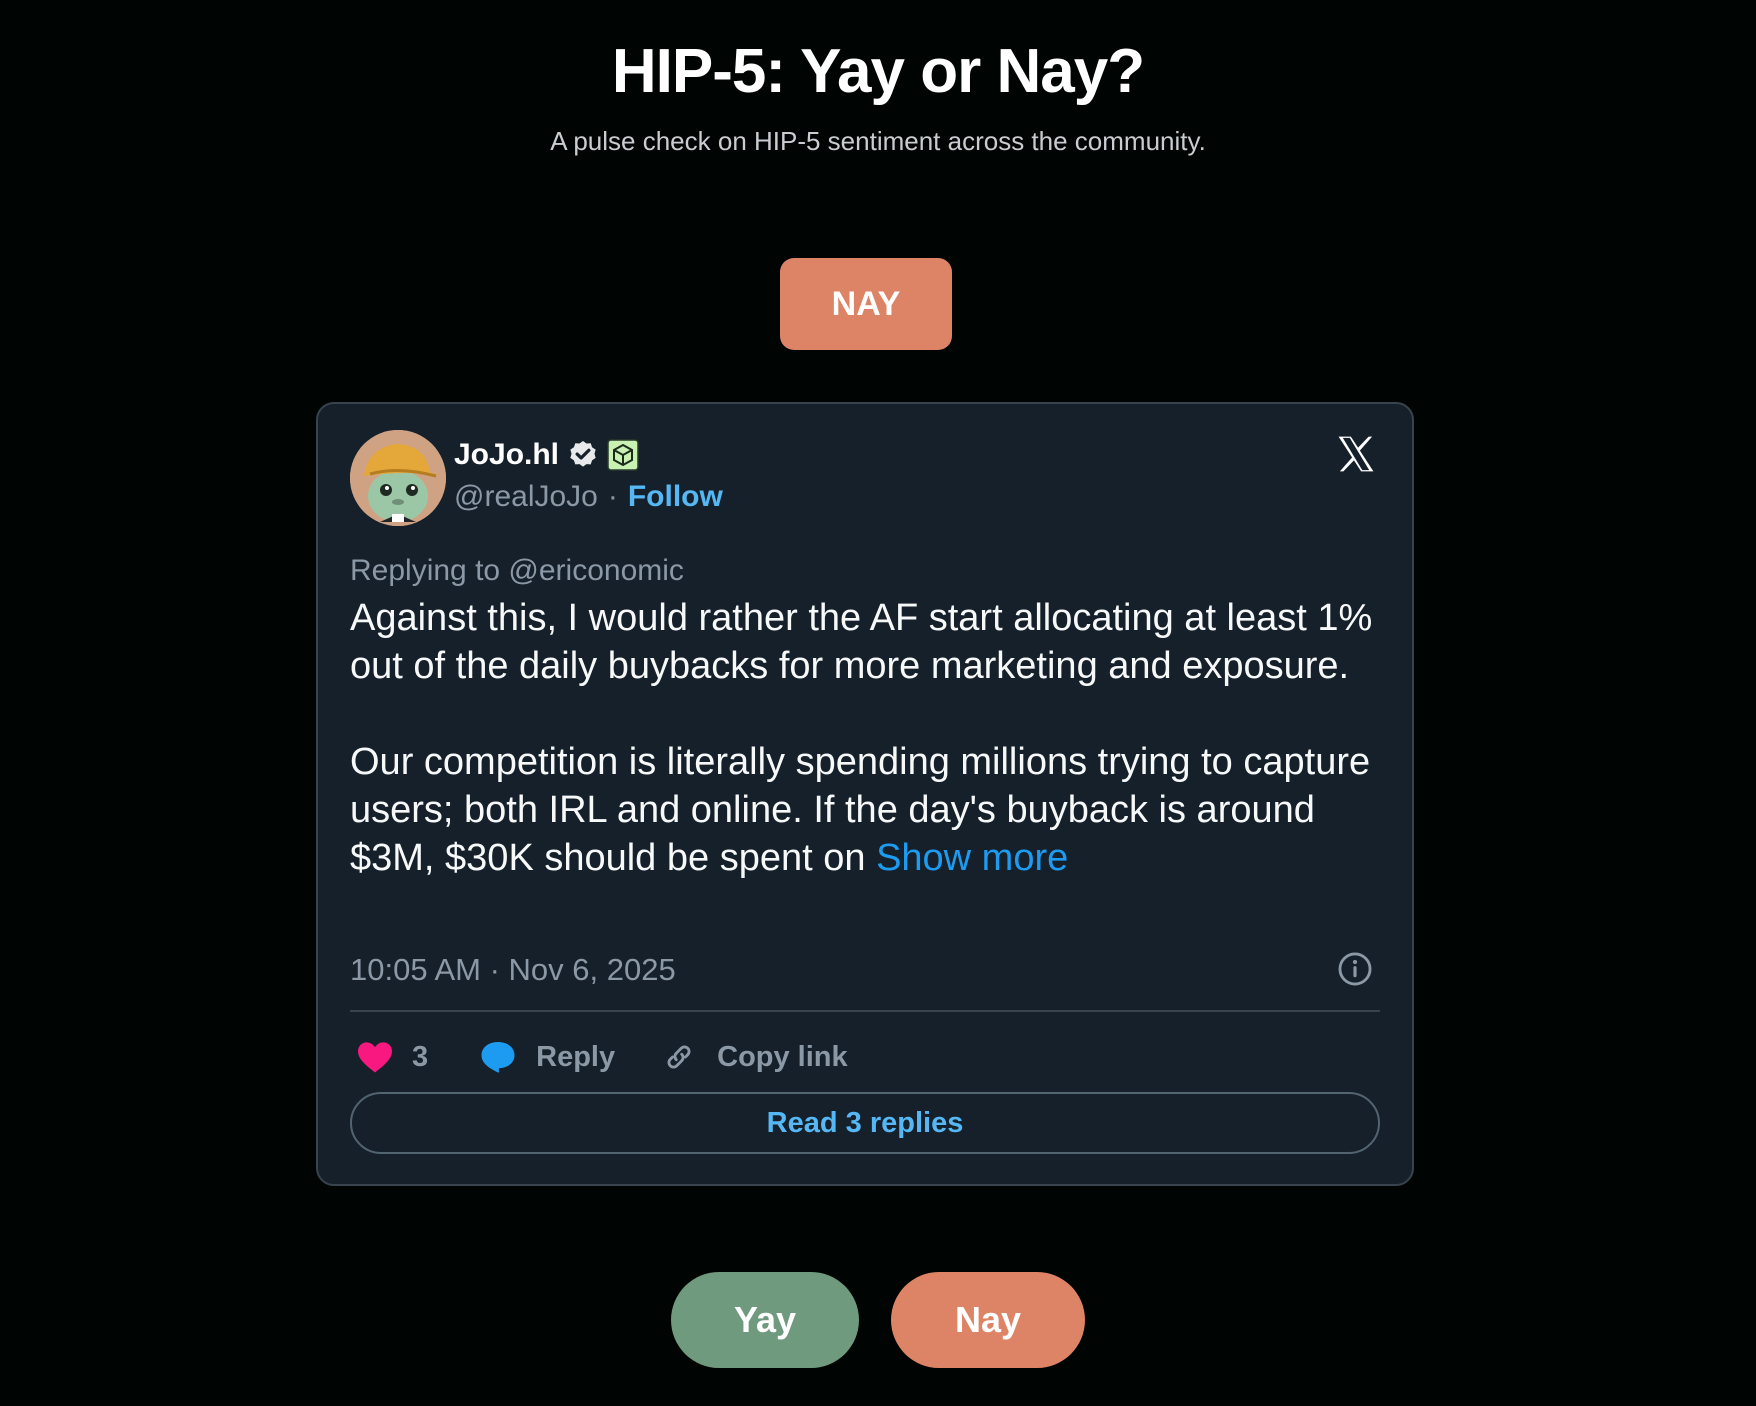 The width and height of the screenshot is (1756, 1406). What do you see at coordinates (679, 1057) in the screenshot?
I see `link-icon` at bounding box center [679, 1057].